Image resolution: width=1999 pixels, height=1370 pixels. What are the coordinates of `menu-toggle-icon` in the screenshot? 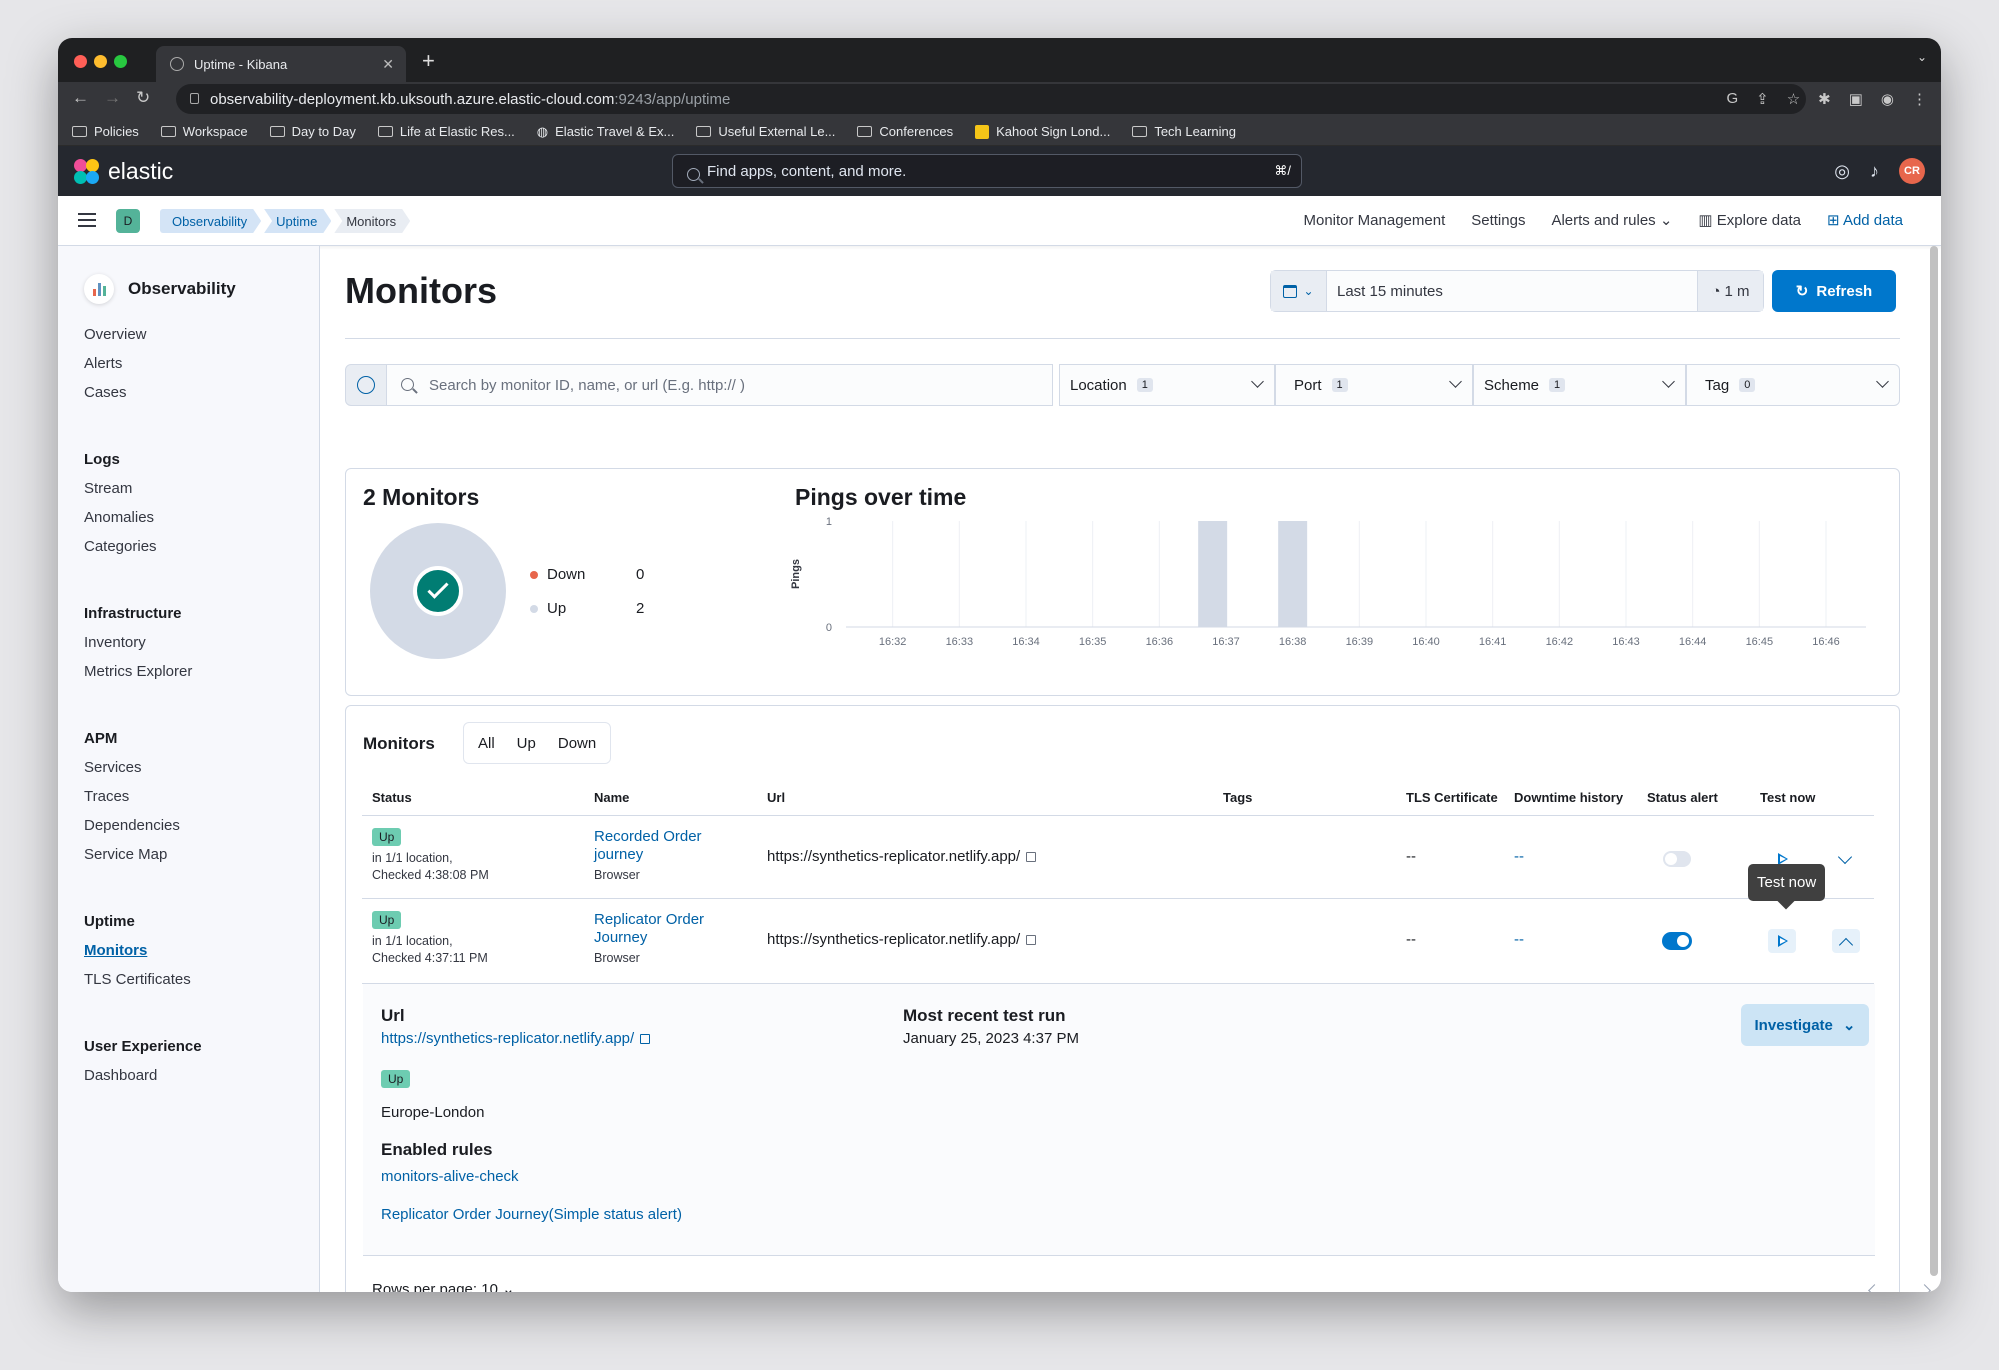 It's located at (87, 220).